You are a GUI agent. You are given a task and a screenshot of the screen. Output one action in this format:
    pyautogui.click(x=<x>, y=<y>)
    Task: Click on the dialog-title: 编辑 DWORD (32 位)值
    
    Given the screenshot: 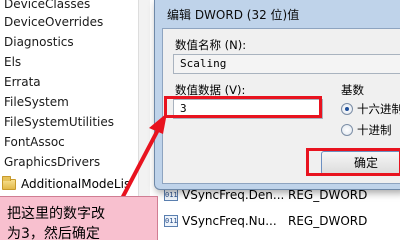 What is the action you would take?
    pyautogui.click(x=233, y=15)
    